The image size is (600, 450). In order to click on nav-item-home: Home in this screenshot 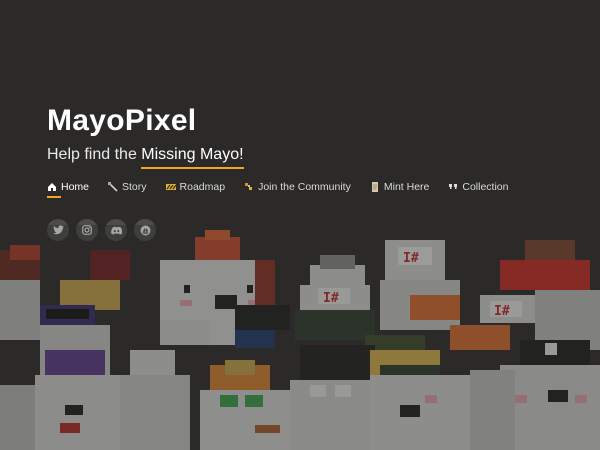, I will do `click(68, 189)`.